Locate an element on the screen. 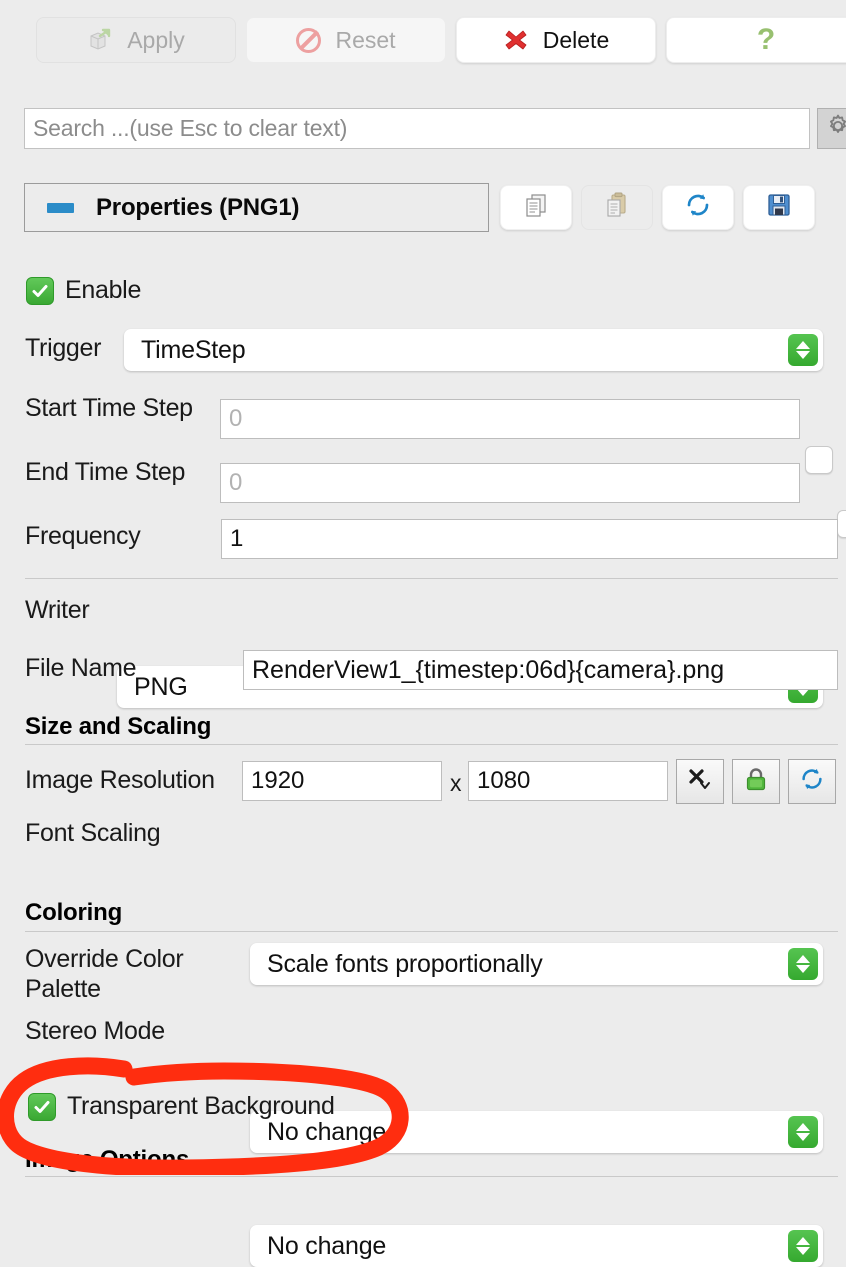 This screenshot has width=846, height=1267. font-scaling-label: Font Scaling is located at coordinates (93, 833).